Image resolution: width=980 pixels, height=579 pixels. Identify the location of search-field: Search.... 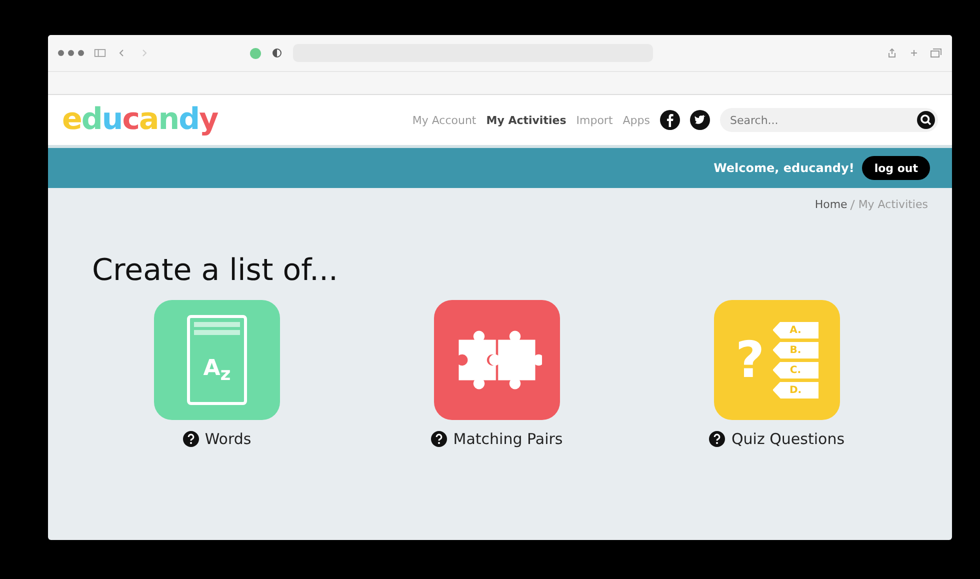
(829, 120).